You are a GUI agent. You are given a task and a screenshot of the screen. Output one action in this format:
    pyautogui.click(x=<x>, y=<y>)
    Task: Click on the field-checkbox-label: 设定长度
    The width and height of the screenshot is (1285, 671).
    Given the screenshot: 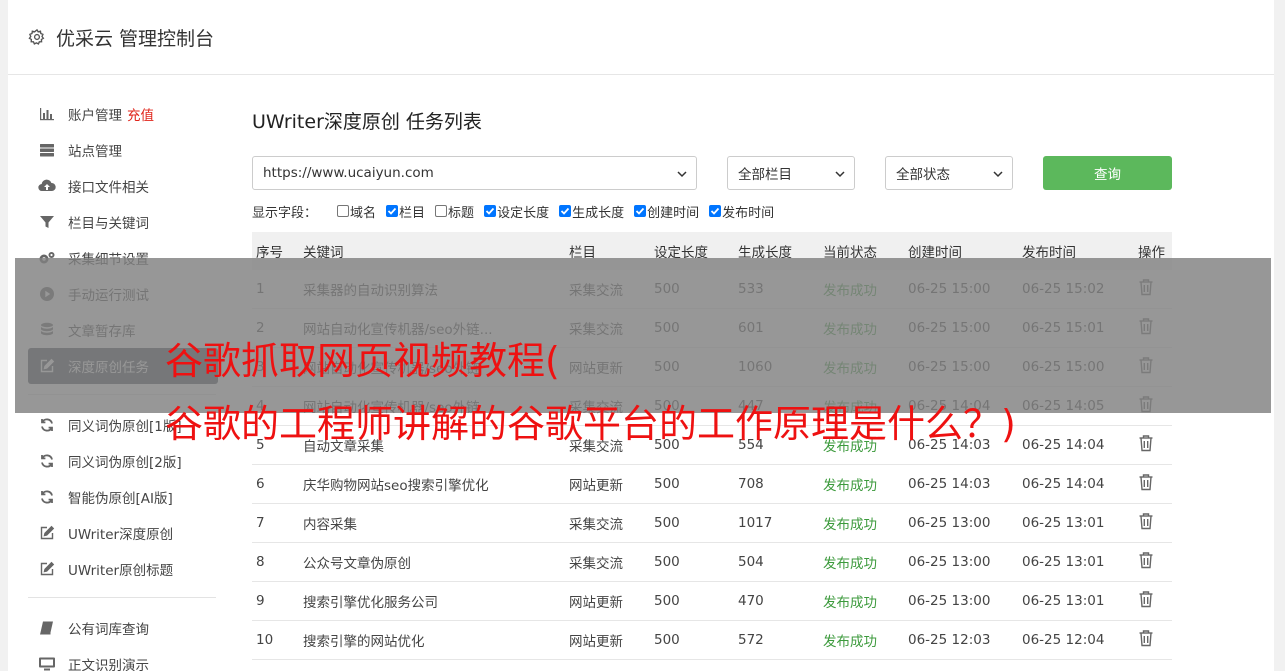 What is the action you would take?
    pyautogui.click(x=523, y=213)
    